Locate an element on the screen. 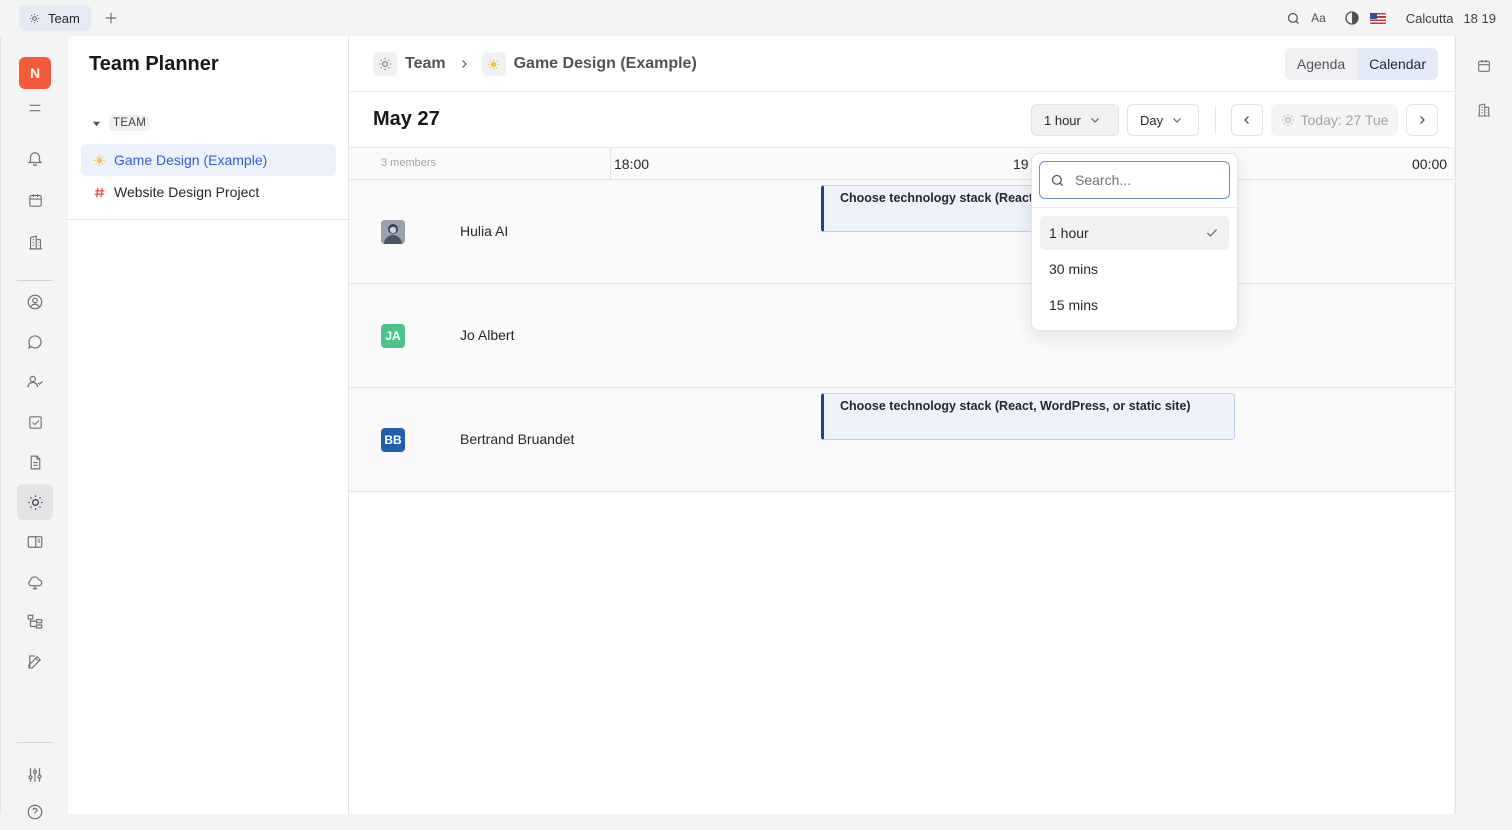 This screenshot has width=1512, height=830. sidebar-divider is located at coordinates (208, 219).